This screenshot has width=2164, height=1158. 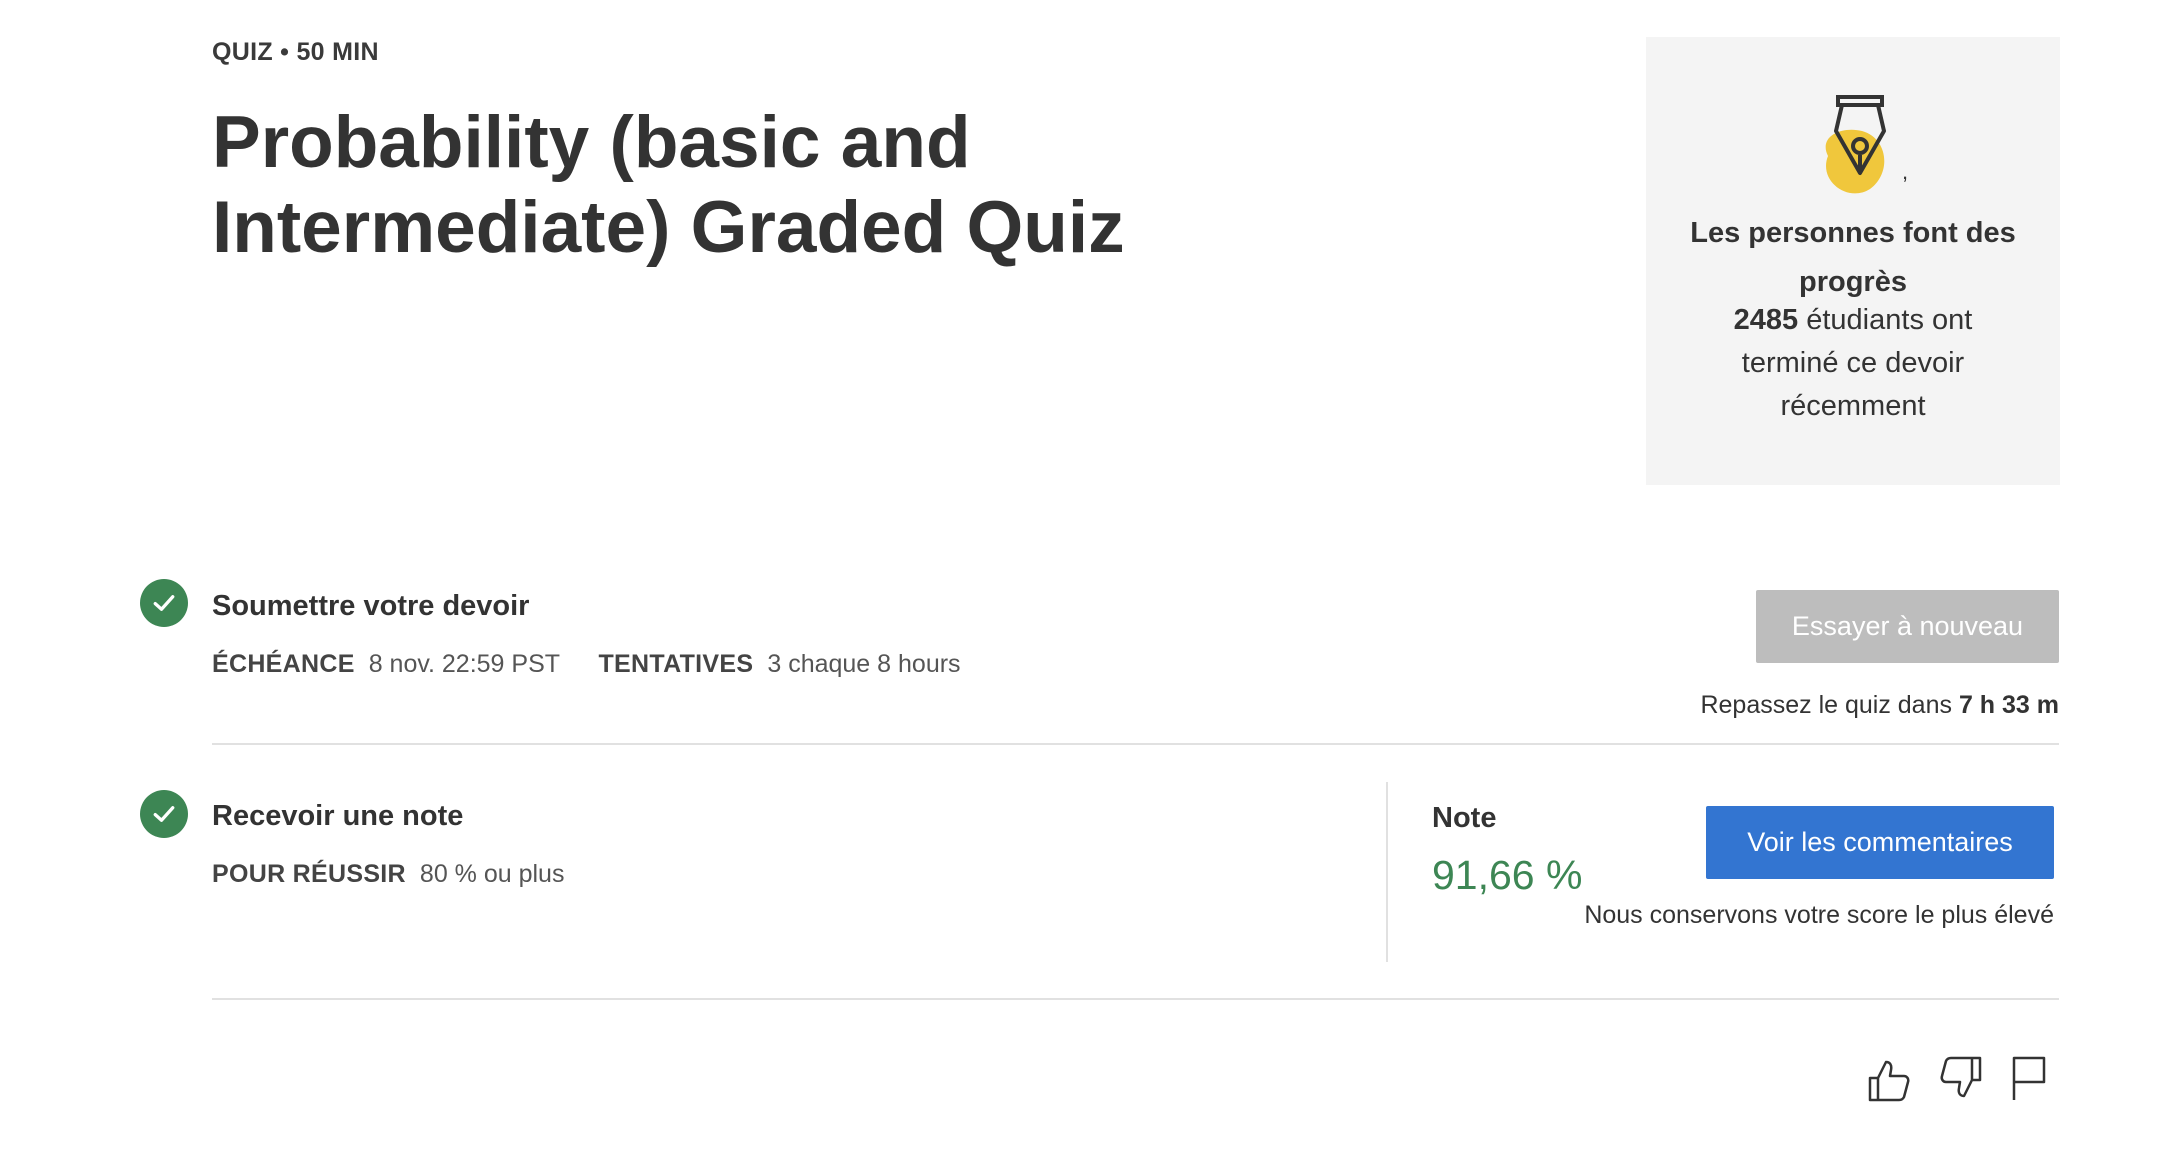 I want to click on retry-prefix: Repassez le quiz dans, so click(x=1829, y=705).